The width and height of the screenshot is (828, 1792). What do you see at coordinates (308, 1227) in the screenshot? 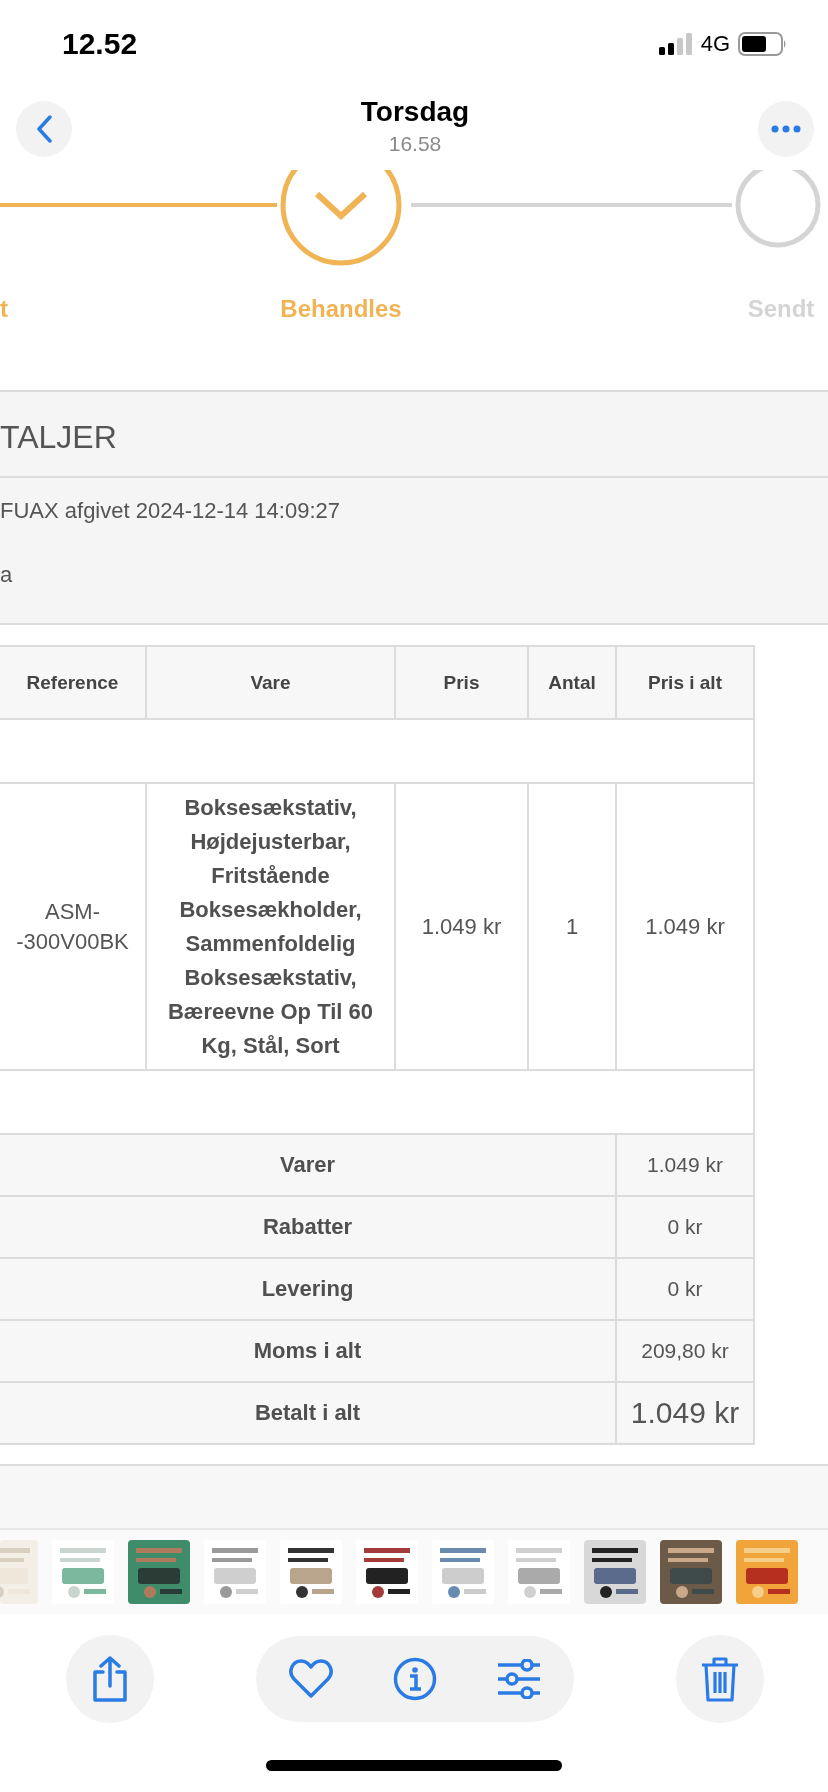
I see `table-cell: Rabatter` at bounding box center [308, 1227].